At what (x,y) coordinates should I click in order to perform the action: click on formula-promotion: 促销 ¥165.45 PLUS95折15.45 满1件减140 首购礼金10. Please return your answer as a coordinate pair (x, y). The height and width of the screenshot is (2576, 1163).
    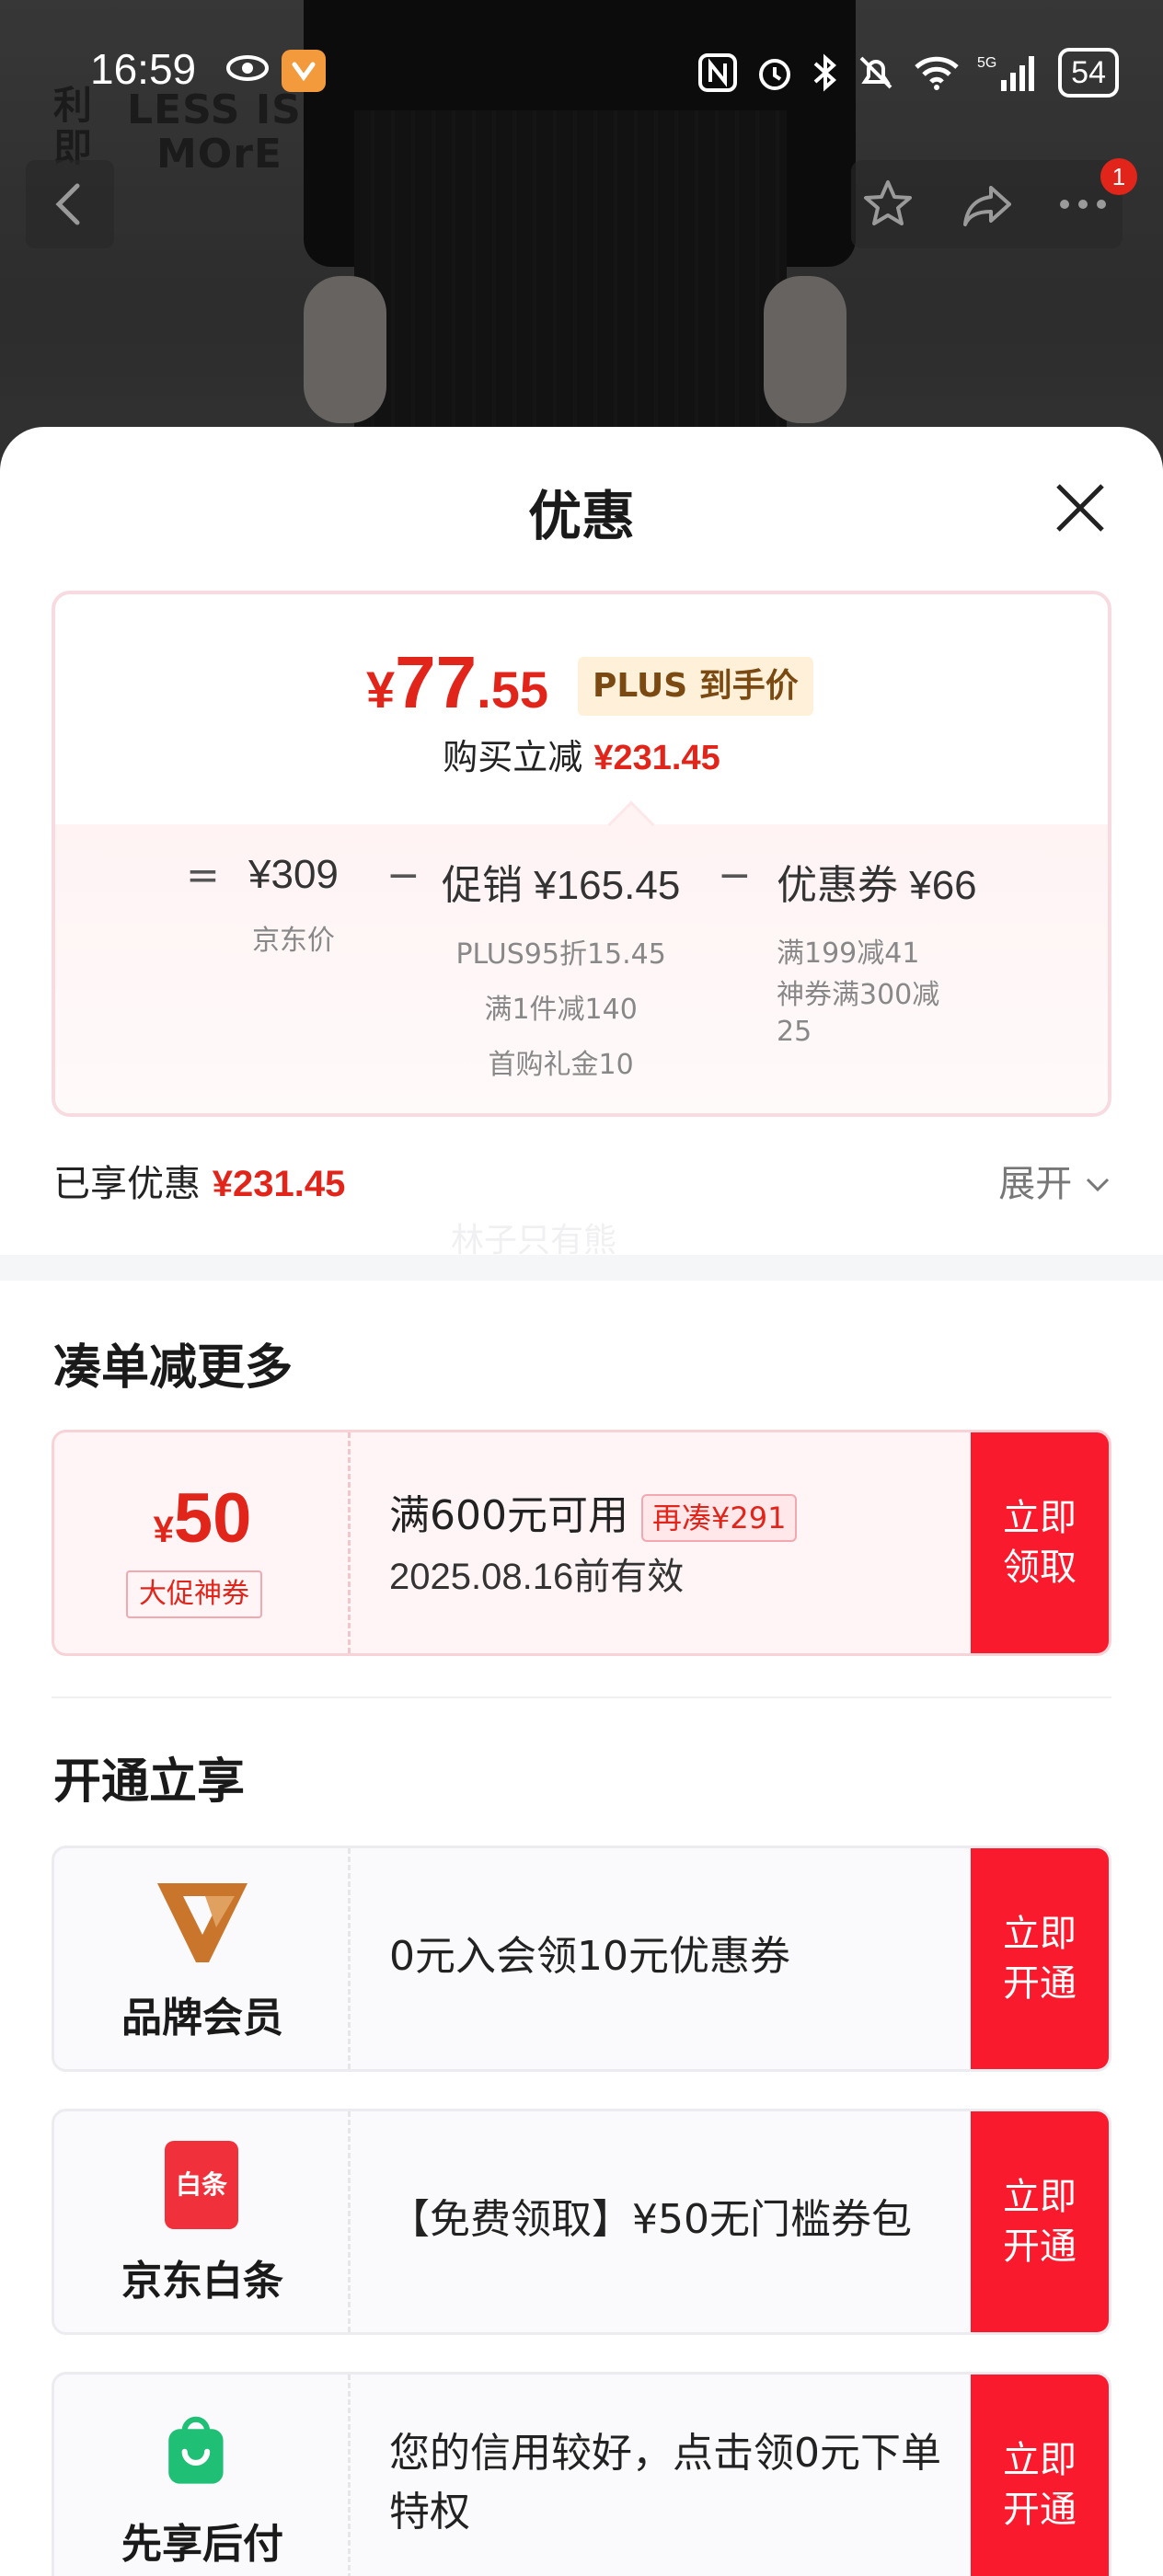
    Looking at the image, I should click on (561, 972).